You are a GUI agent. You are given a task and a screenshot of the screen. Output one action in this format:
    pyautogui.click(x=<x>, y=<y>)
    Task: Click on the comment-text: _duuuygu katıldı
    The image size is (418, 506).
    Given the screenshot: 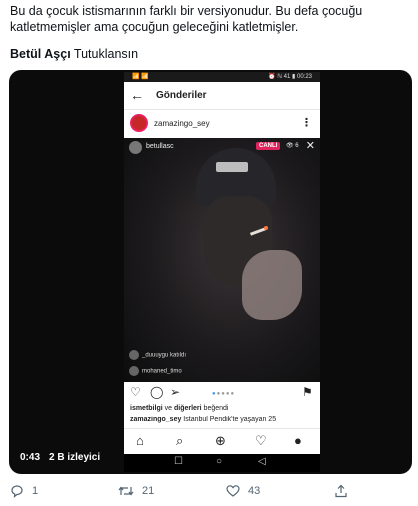 What is the action you would take?
    pyautogui.click(x=164, y=355)
    